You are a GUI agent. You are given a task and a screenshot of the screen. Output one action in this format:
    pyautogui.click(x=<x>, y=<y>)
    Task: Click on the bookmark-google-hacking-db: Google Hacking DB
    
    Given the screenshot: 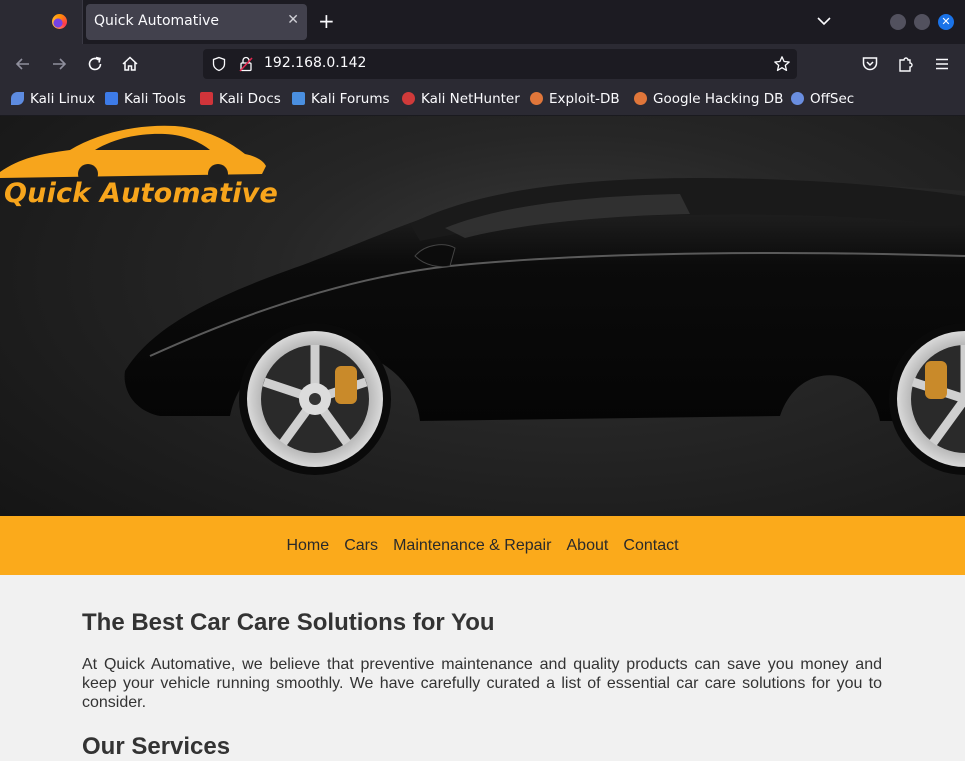 What is the action you would take?
    pyautogui.click(x=708, y=99)
    